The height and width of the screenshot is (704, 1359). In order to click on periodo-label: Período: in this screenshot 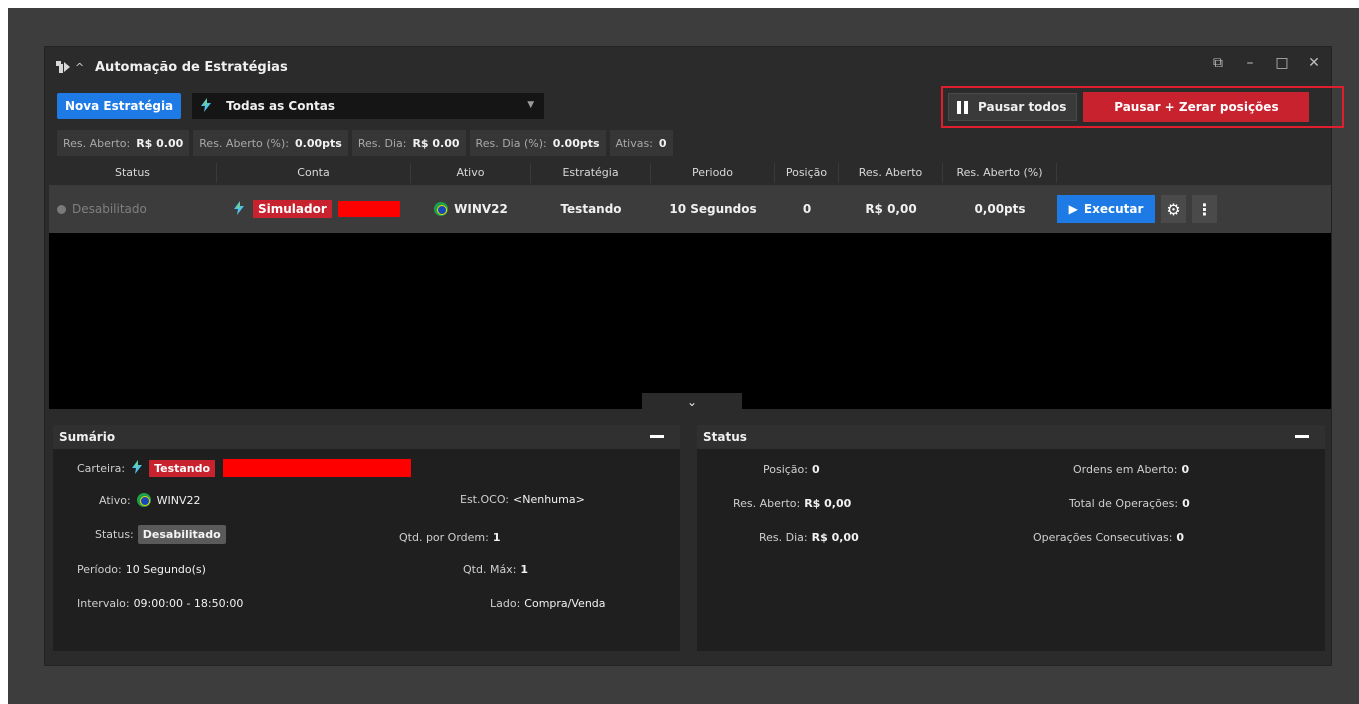, I will do `click(99, 569)`.